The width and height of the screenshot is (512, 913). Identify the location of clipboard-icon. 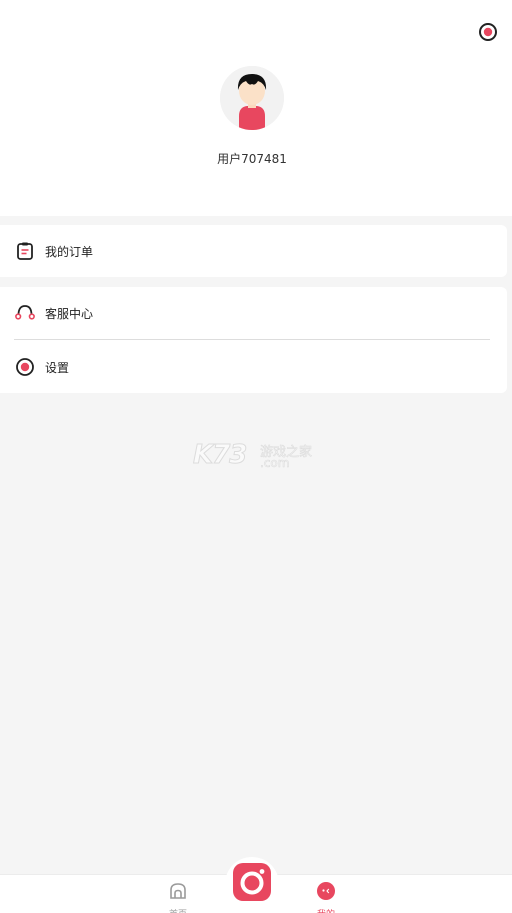
(25, 251).